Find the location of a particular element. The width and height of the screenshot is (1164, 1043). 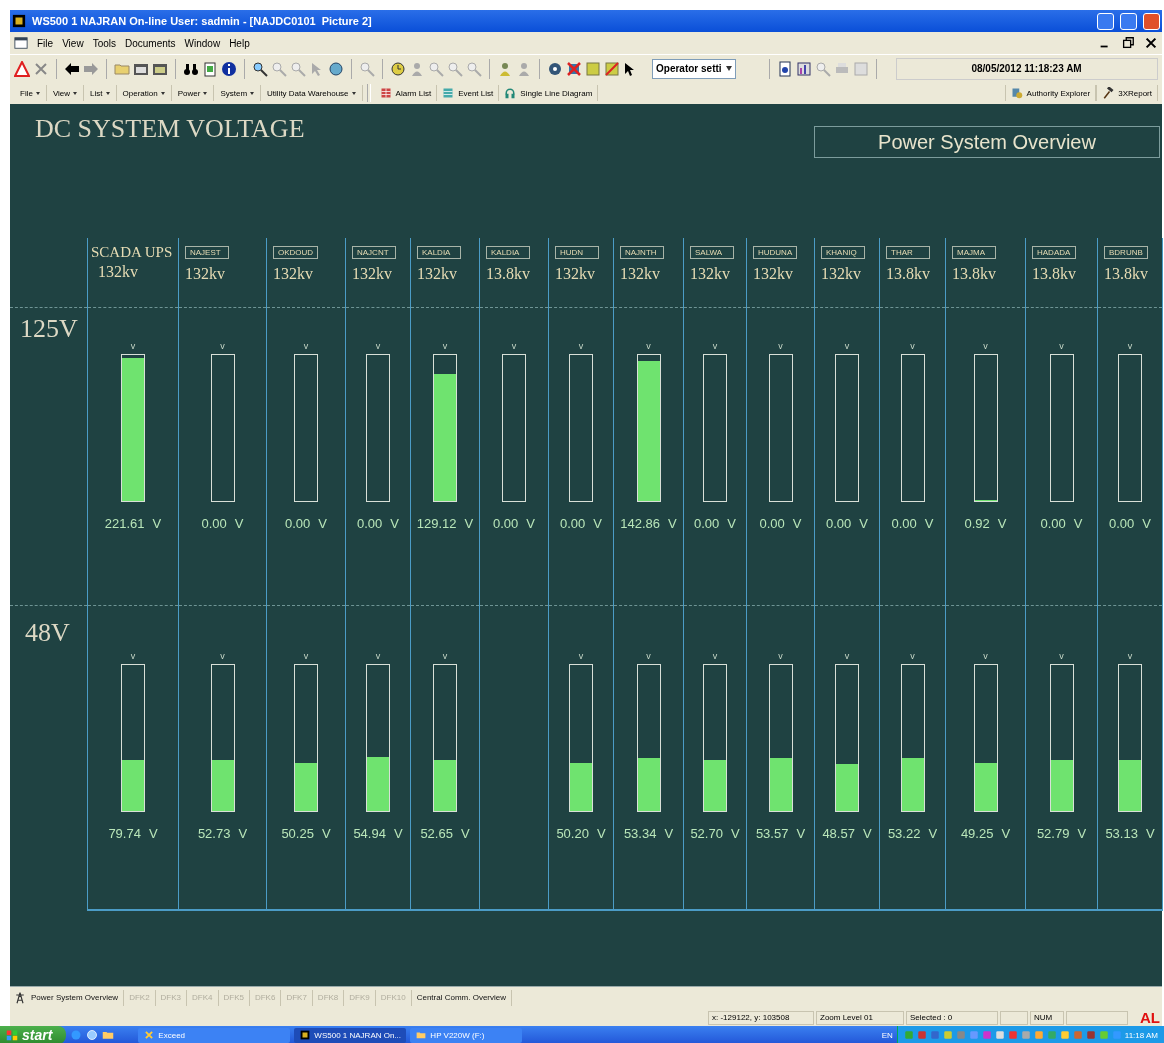

voltage-reading: 53.34 is located at coordinates (640, 833).